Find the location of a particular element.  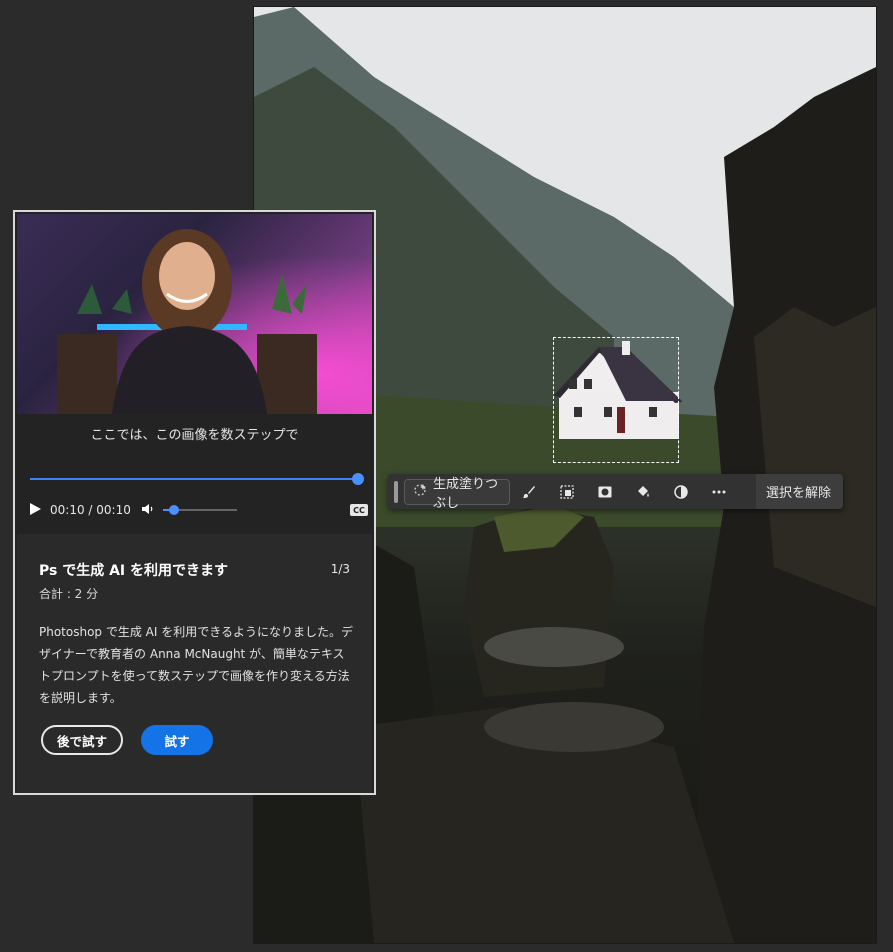

video-caption: ここでは、この画像を数ステップで is located at coordinates (194, 435).